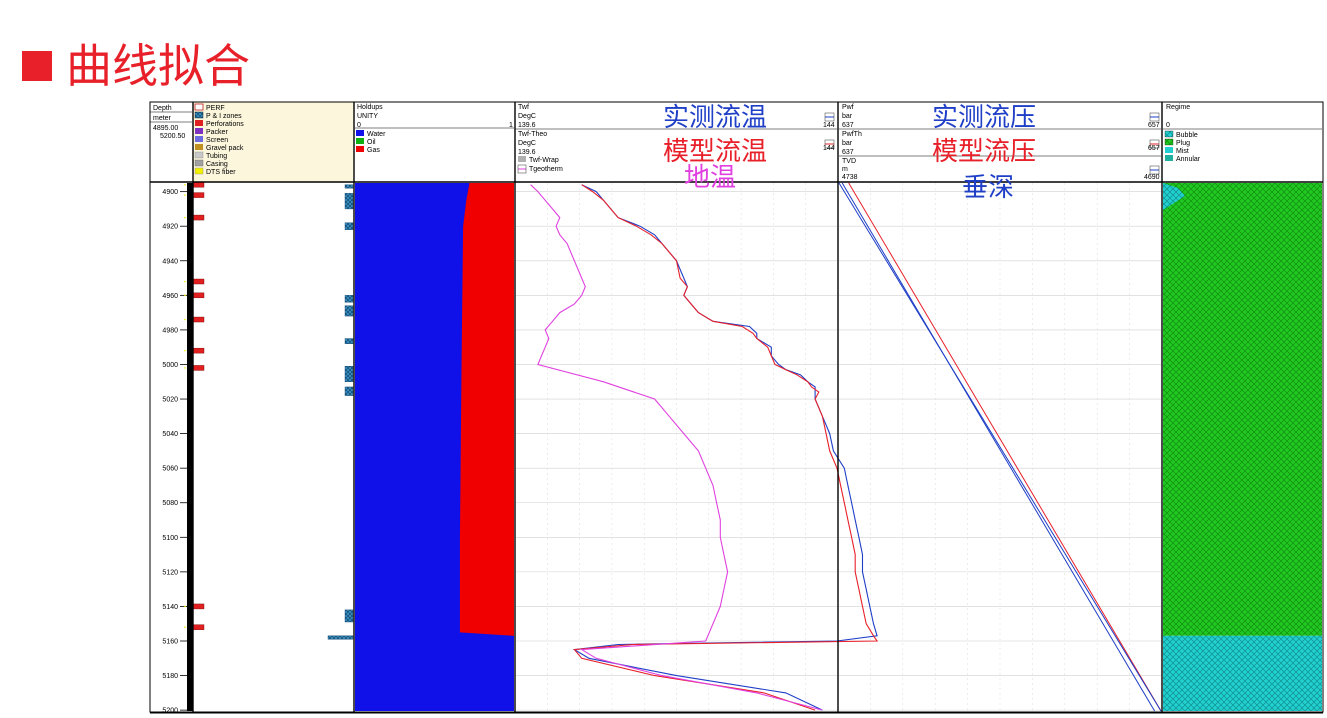 The height and width of the screenshot is (718, 1327). I want to click on depth-tick-label: 4920, so click(170, 227).